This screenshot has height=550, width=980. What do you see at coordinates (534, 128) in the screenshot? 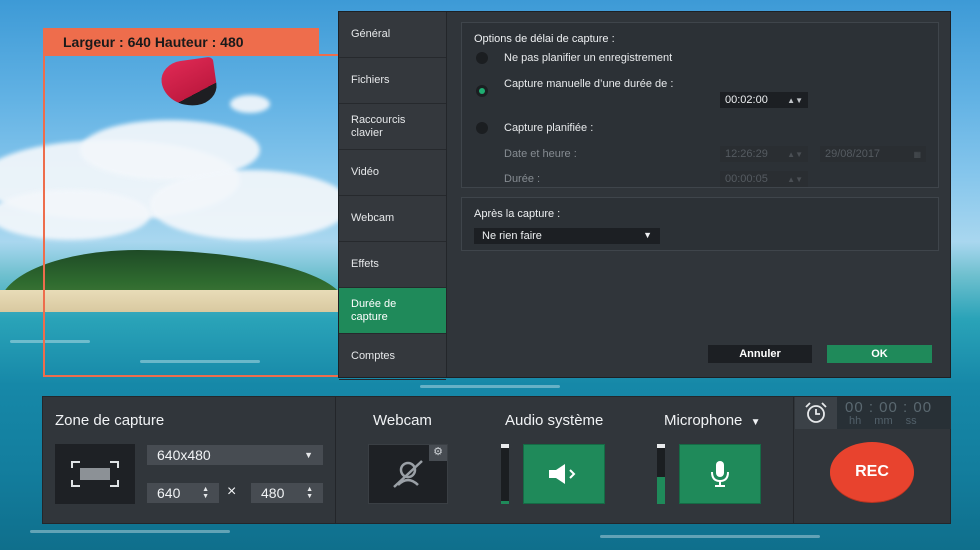
I see `option-scheduled: Capture planifiée :` at bounding box center [534, 128].